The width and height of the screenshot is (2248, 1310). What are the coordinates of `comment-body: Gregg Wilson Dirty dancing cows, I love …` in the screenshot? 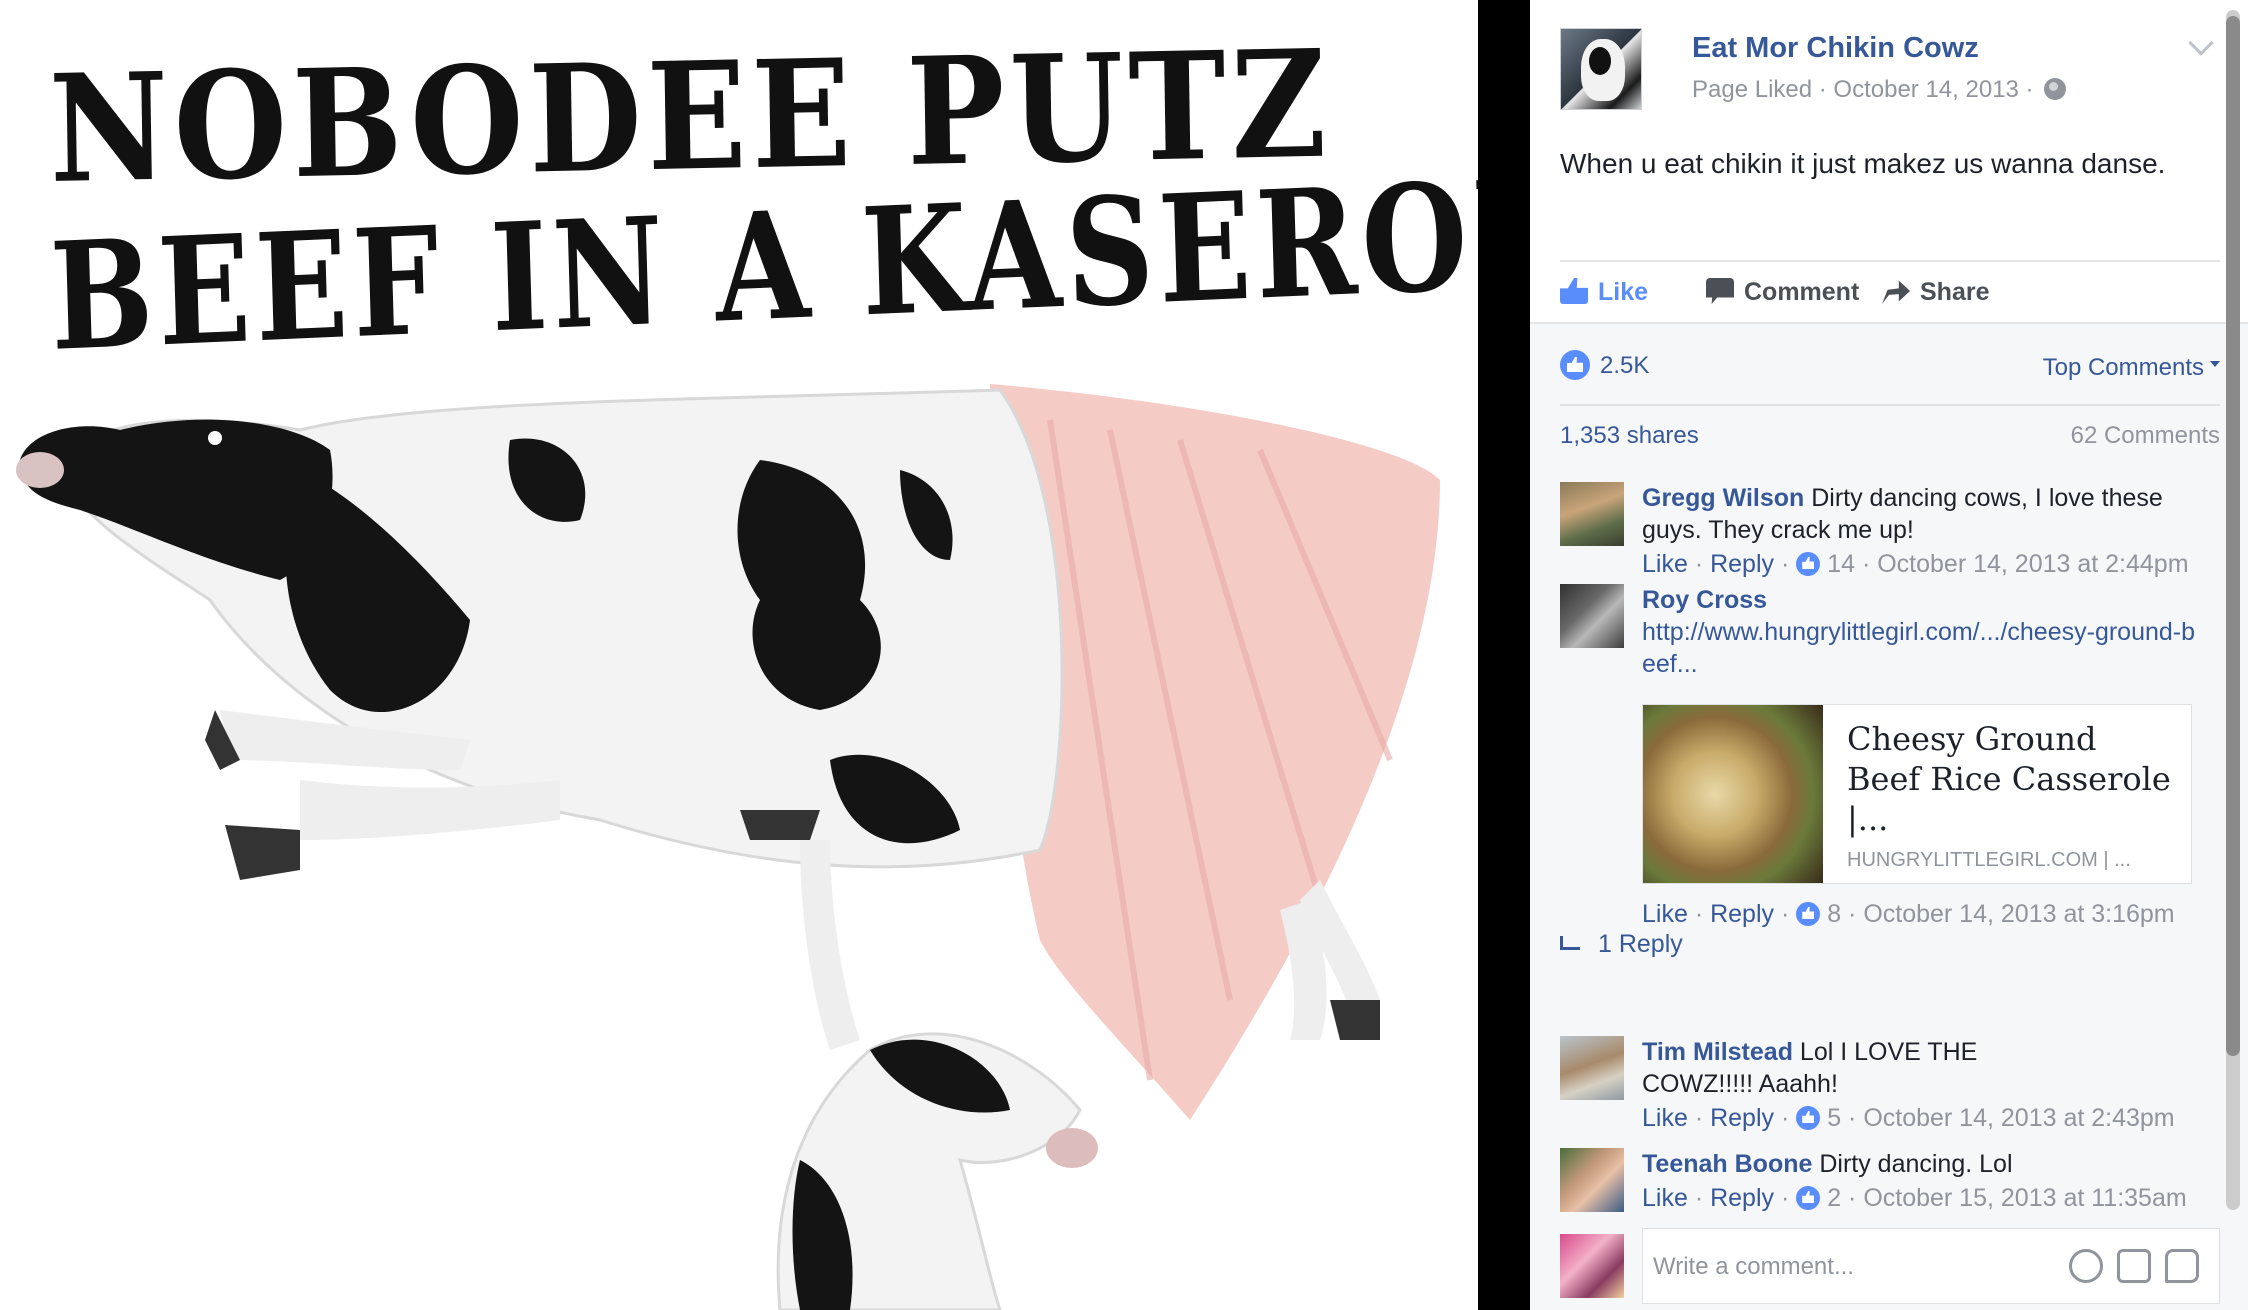 It's located at (1931, 532).